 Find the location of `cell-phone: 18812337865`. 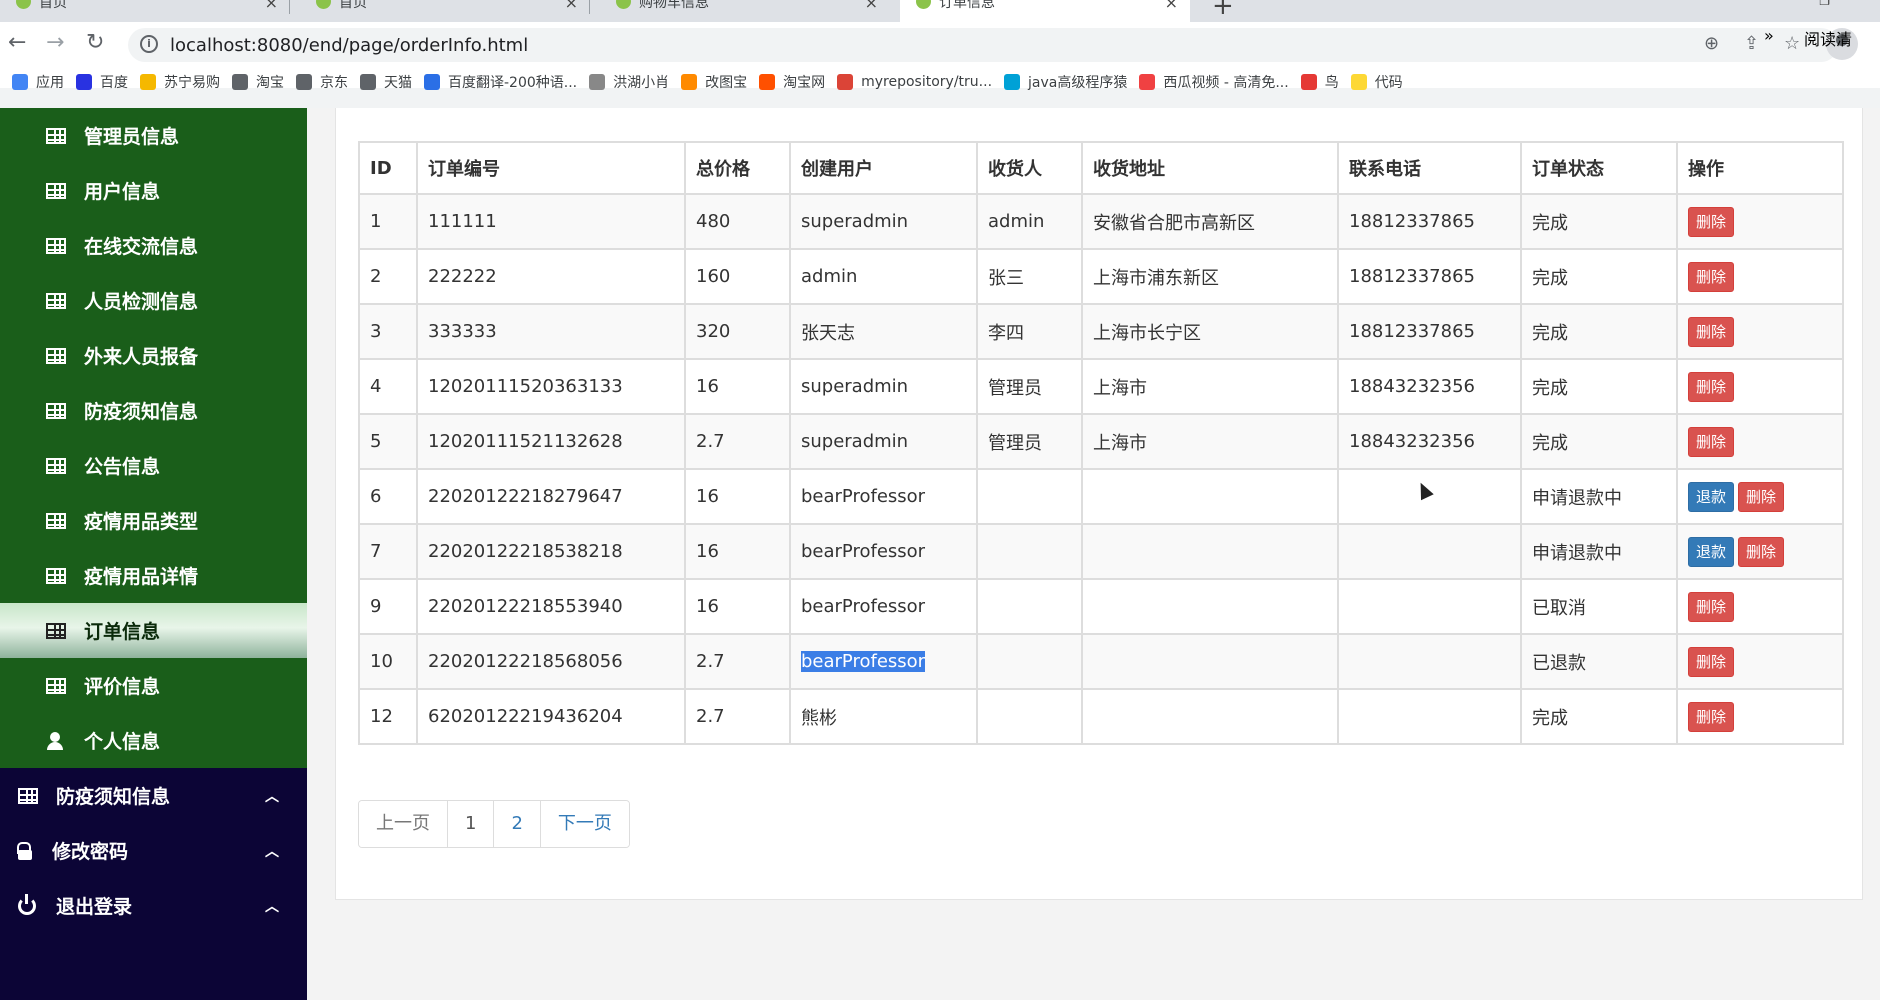

cell-phone: 18812337865 is located at coordinates (1429, 276).